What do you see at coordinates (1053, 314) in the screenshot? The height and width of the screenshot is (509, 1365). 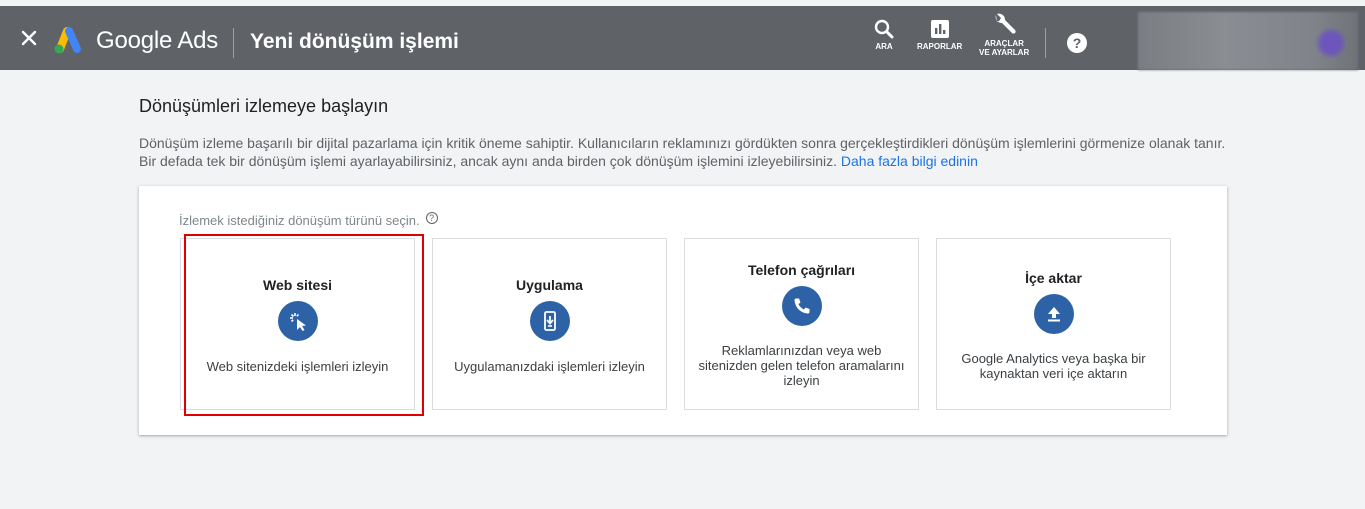 I see `upload-icon` at bounding box center [1053, 314].